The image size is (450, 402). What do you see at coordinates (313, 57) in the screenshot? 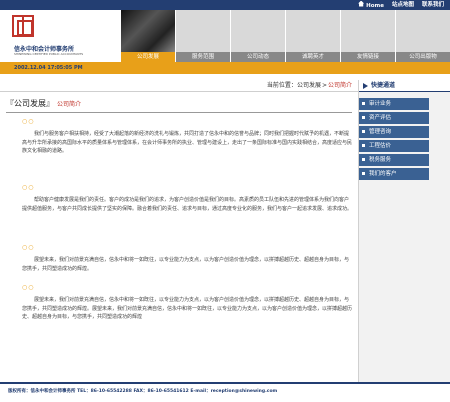
I see `tab-label: 诚聘英才` at bounding box center [313, 57].